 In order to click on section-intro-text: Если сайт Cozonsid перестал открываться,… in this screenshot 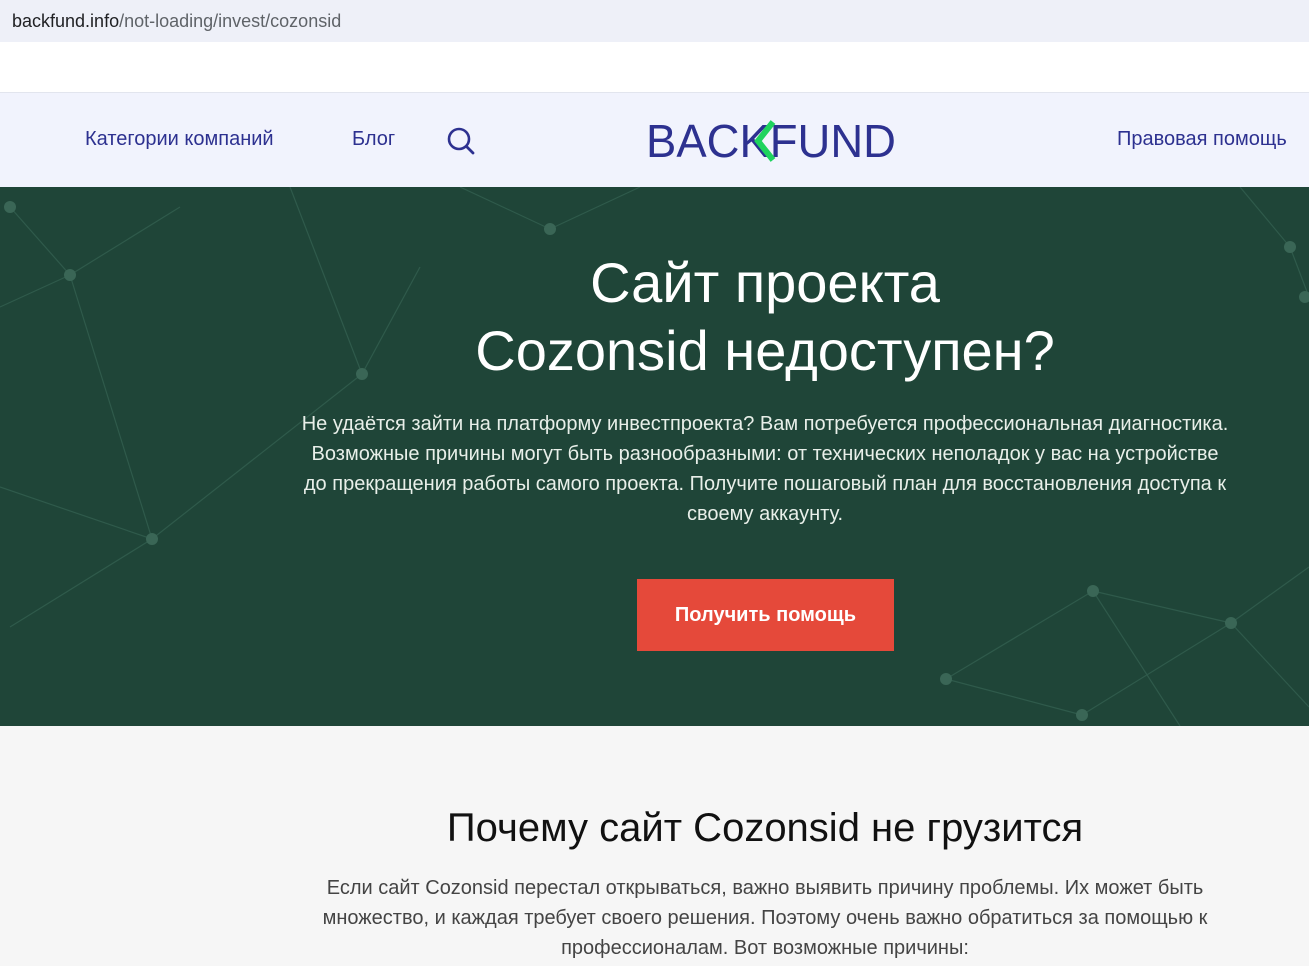, I will do `click(765, 918)`.